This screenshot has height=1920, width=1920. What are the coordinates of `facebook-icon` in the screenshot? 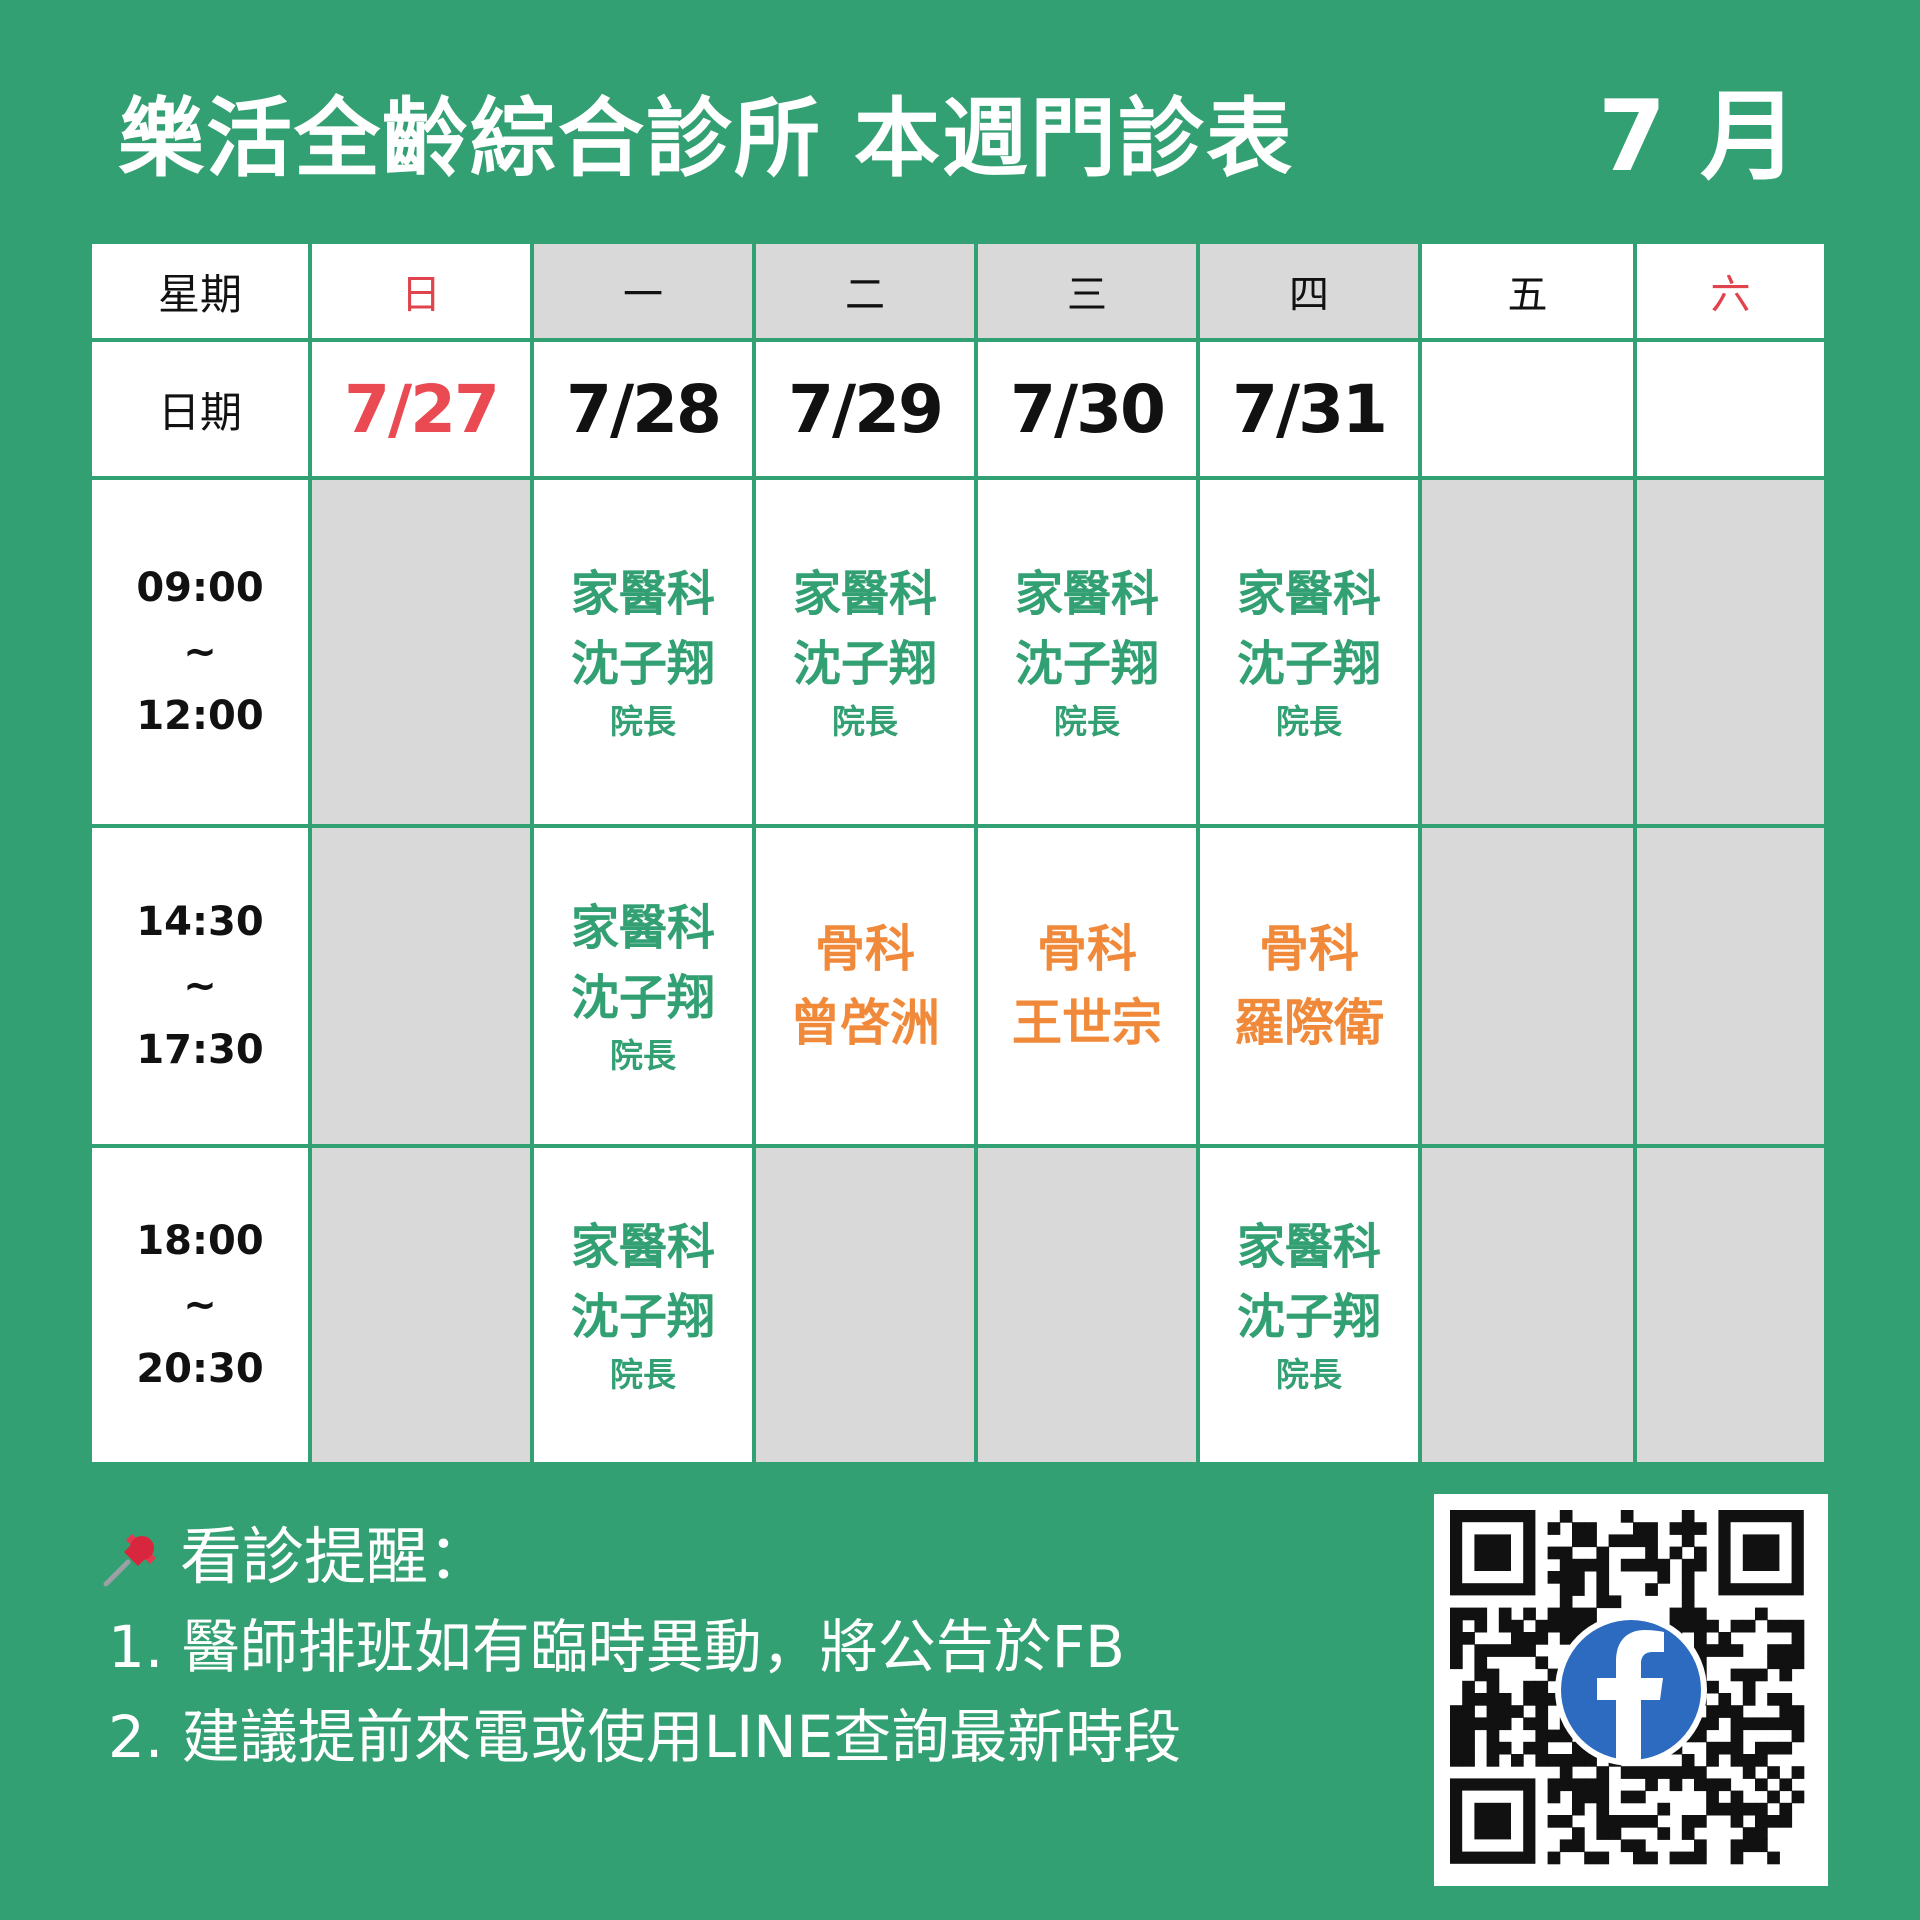 It's located at (1631, 1690).